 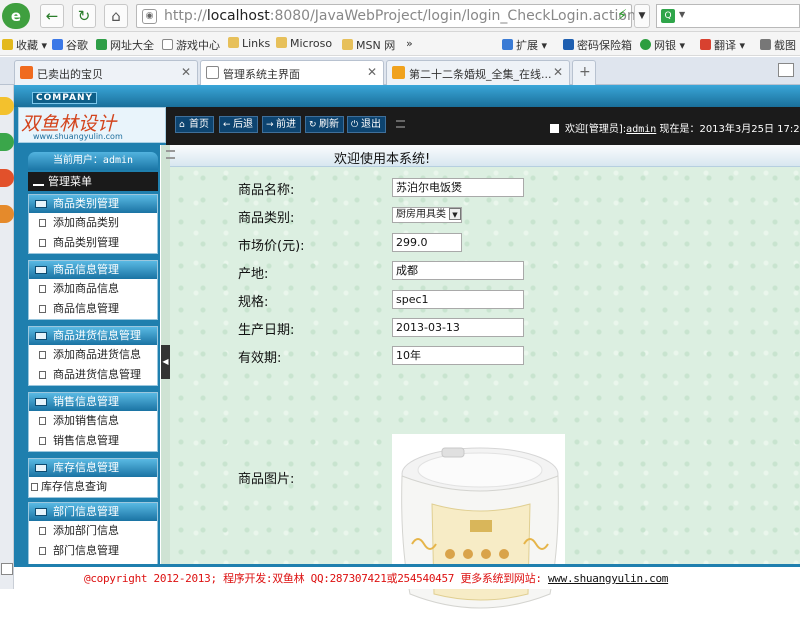 I want to click on bookmark-msn: MSN 网, so click(x=368, y=45).